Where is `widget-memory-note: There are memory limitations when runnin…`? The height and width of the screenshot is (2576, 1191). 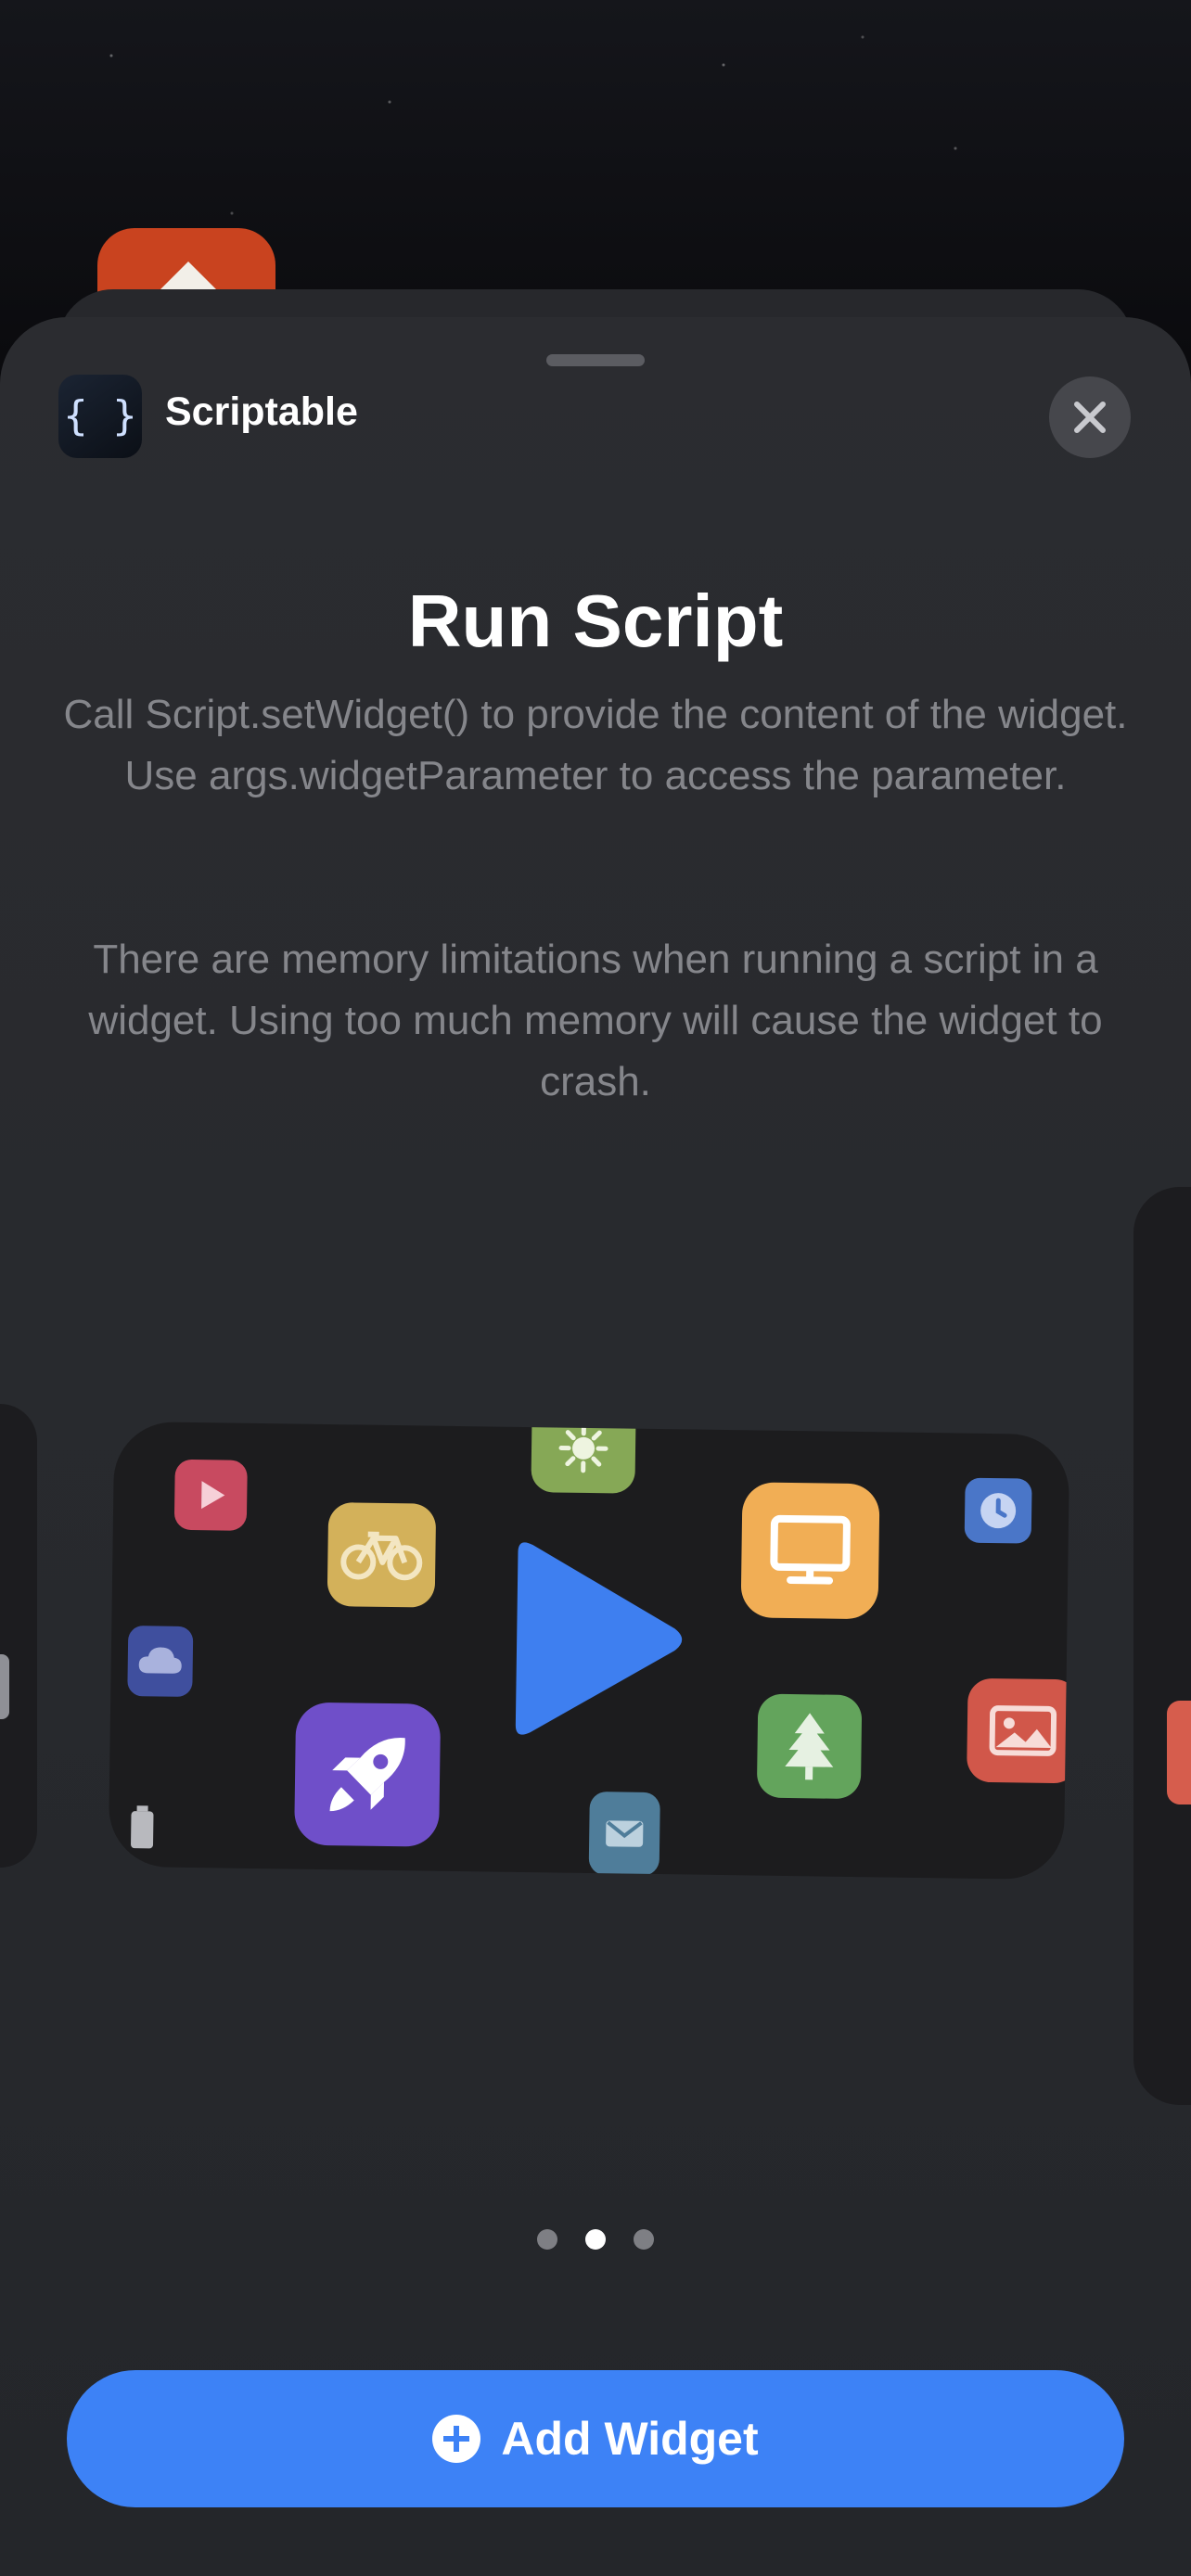 widget-memory-note: There are memory limitations when runnin… is located at coordinates (595, 1020).